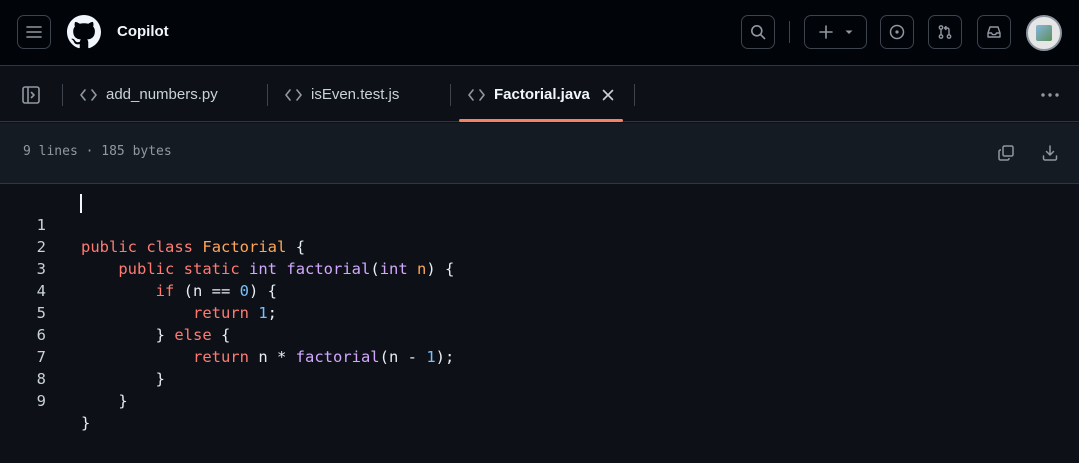 Image resolution: width=1079 pixels, height=463 pixels. I want to click on search-icon, so click(758, 32).